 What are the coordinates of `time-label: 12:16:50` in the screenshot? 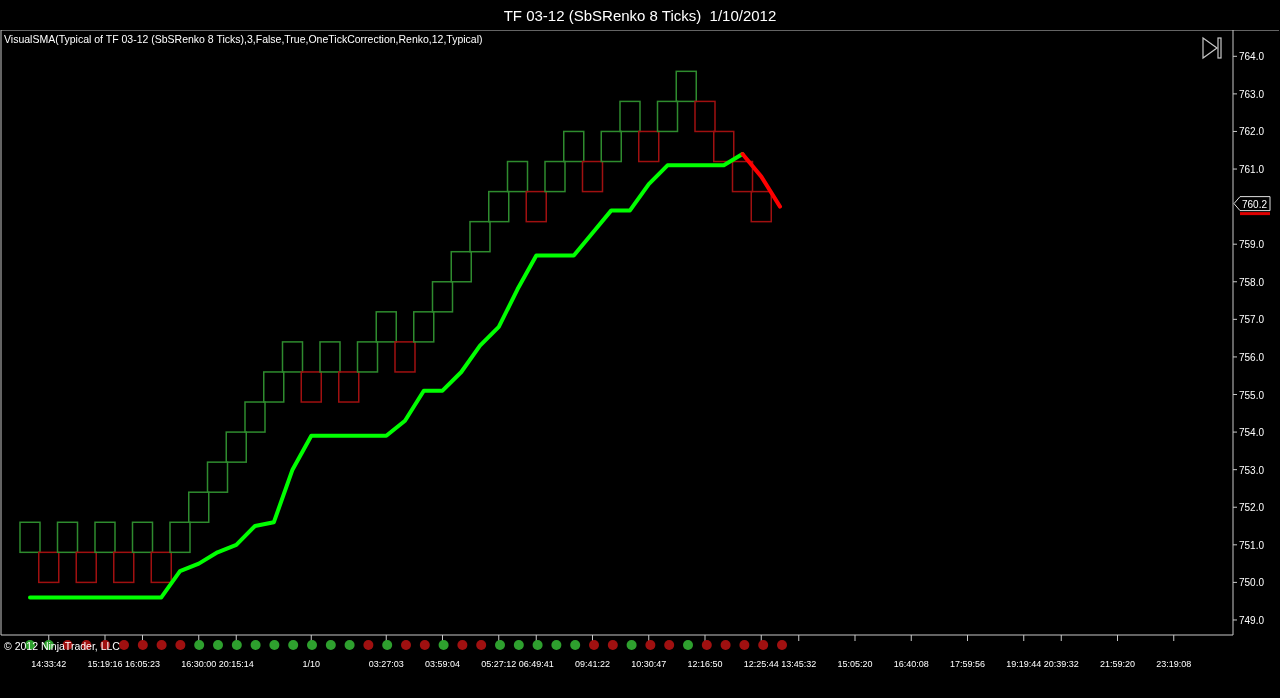 It's located at (705, 664).